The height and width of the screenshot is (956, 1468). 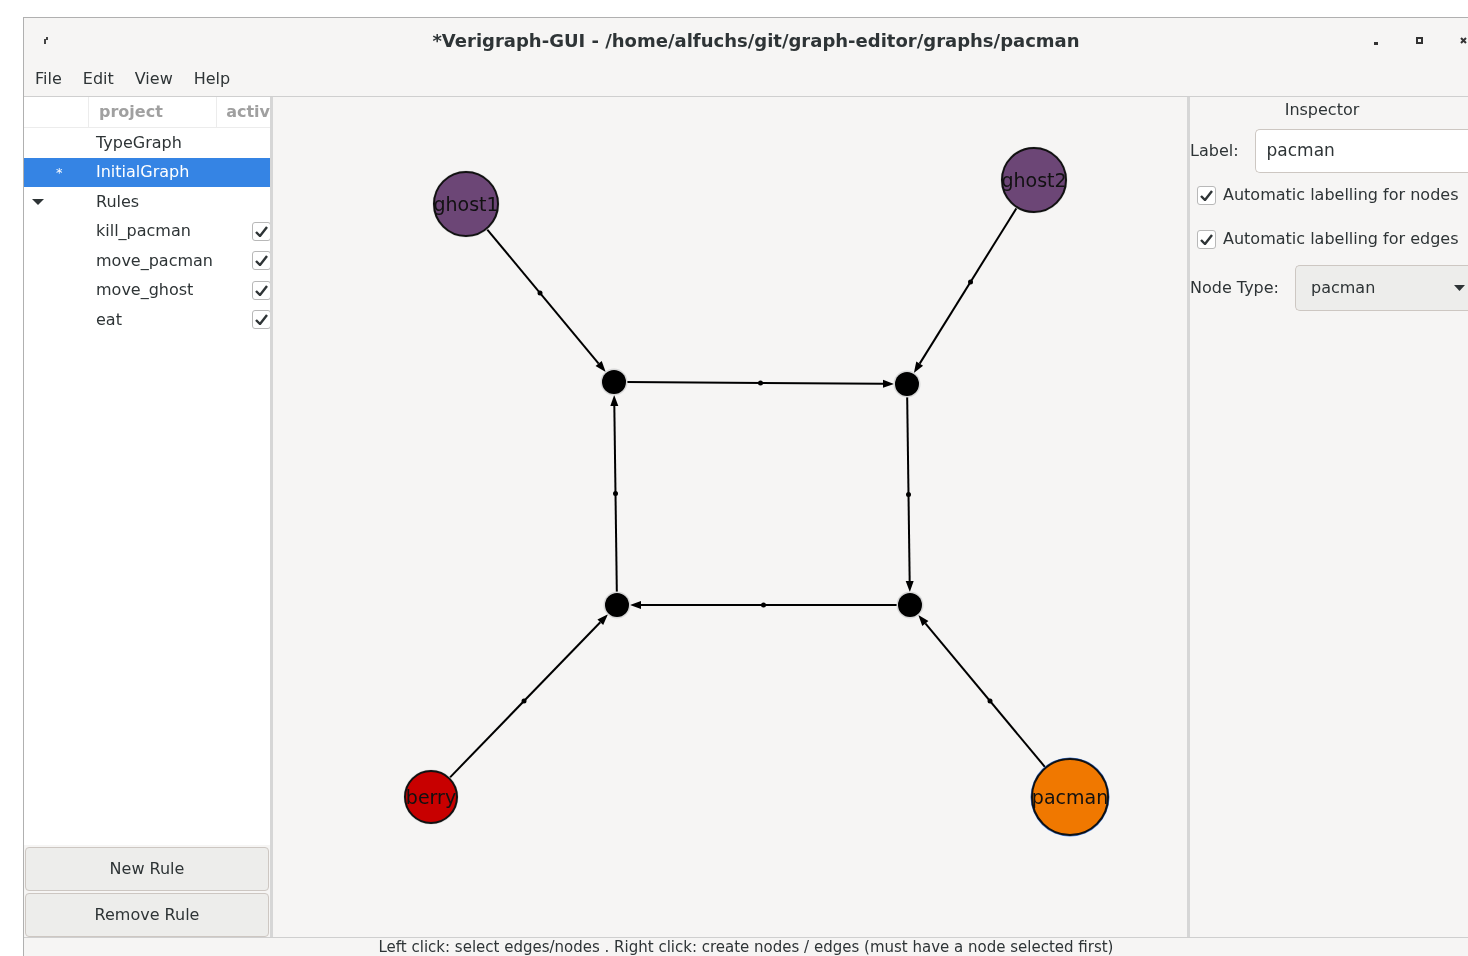 What do you see at coordinates (1214, 151) in the screenshot?
I see `field-label: Label:` at bounding box center [1214, 151].